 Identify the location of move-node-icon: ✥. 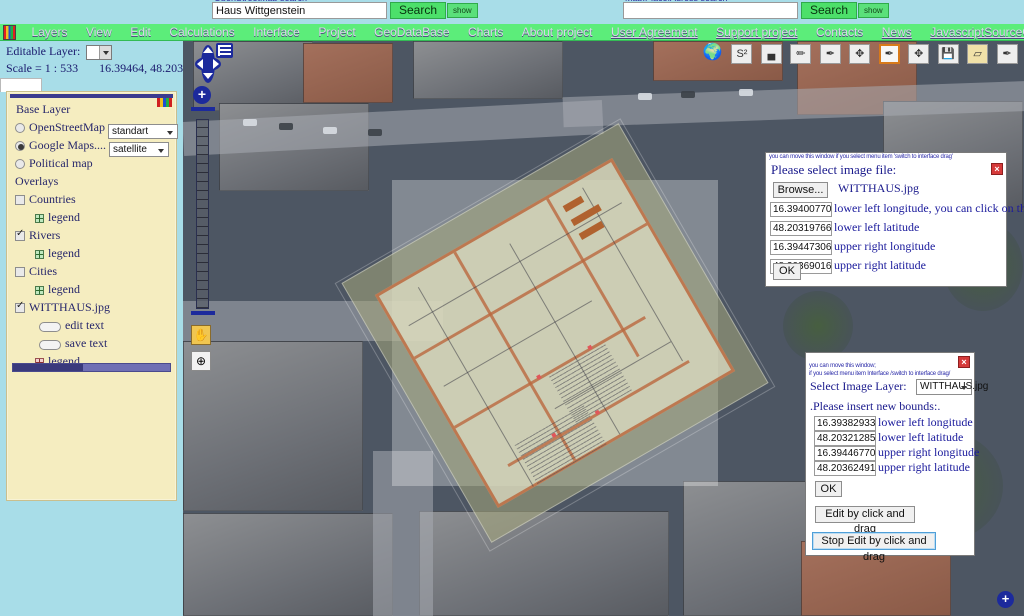
(919, 54).